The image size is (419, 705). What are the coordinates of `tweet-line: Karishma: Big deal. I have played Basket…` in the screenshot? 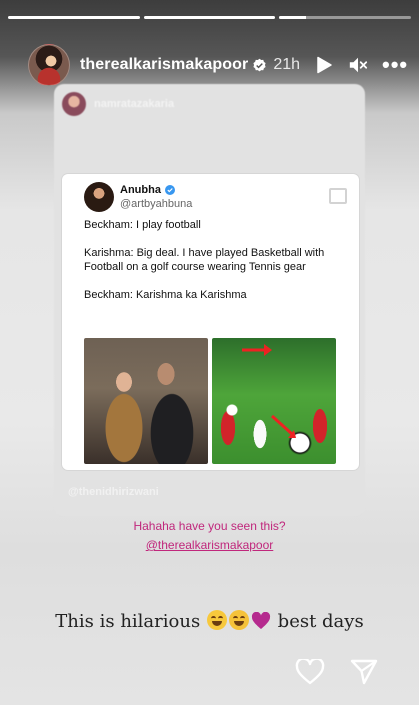 It's located at (204, 260).